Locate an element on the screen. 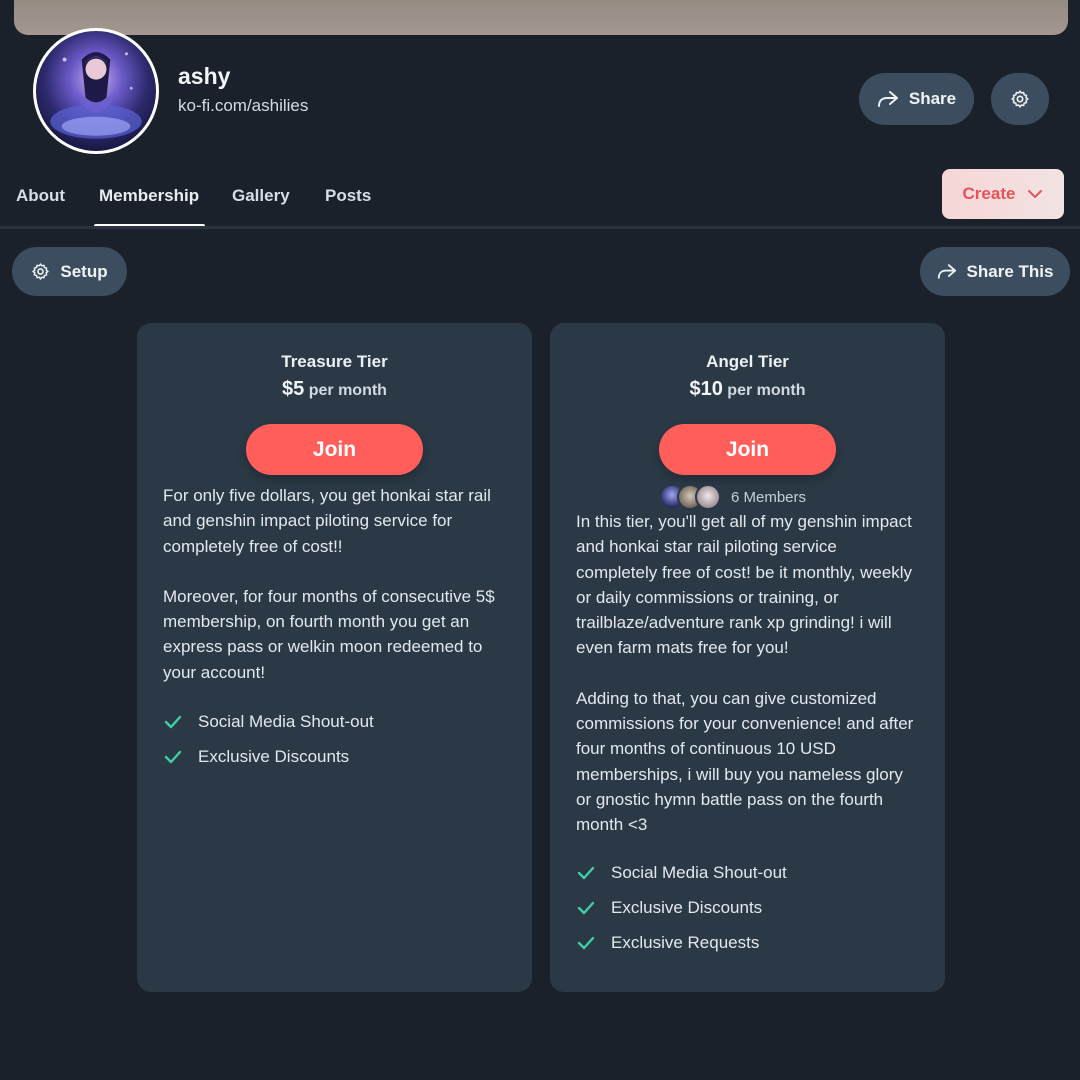  profile-name: ashy is located at coordinates (204, 76).